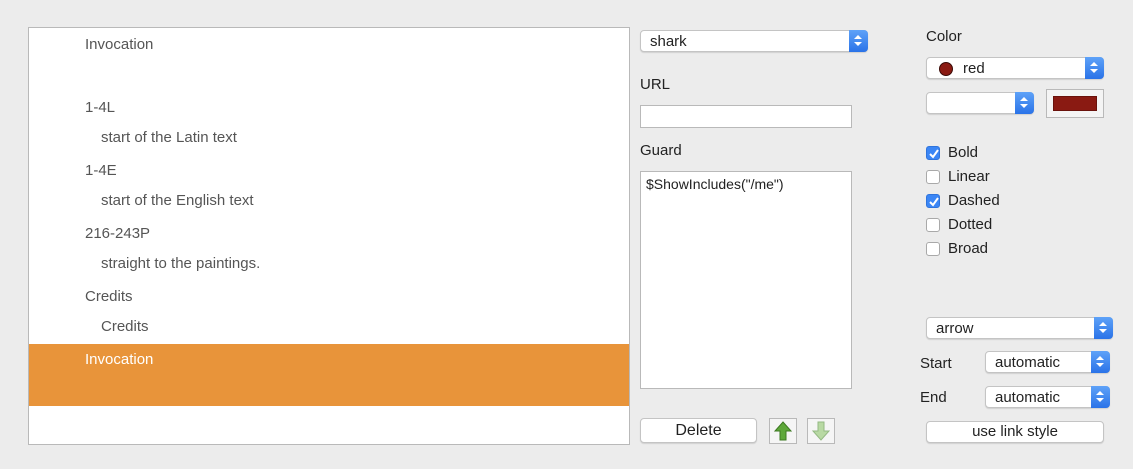  I want to click on start-popup: automatic, so click(1047, 362).